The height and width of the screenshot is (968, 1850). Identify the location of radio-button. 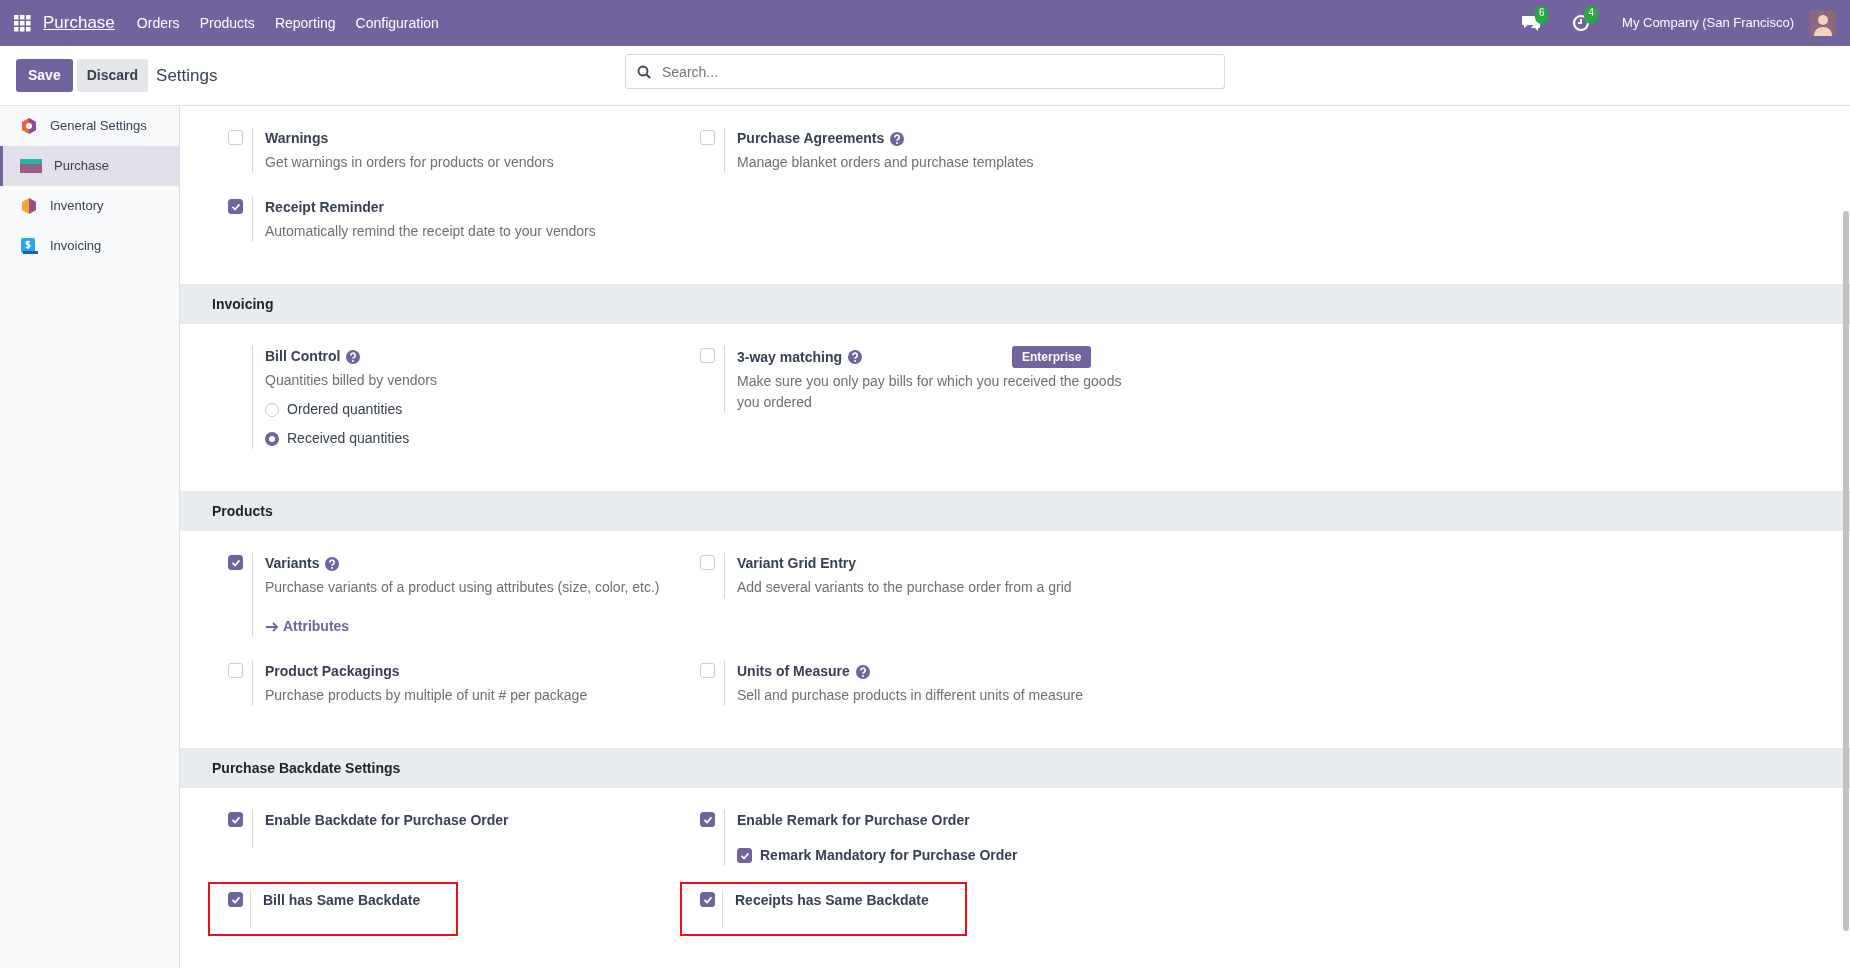
(272, 438).